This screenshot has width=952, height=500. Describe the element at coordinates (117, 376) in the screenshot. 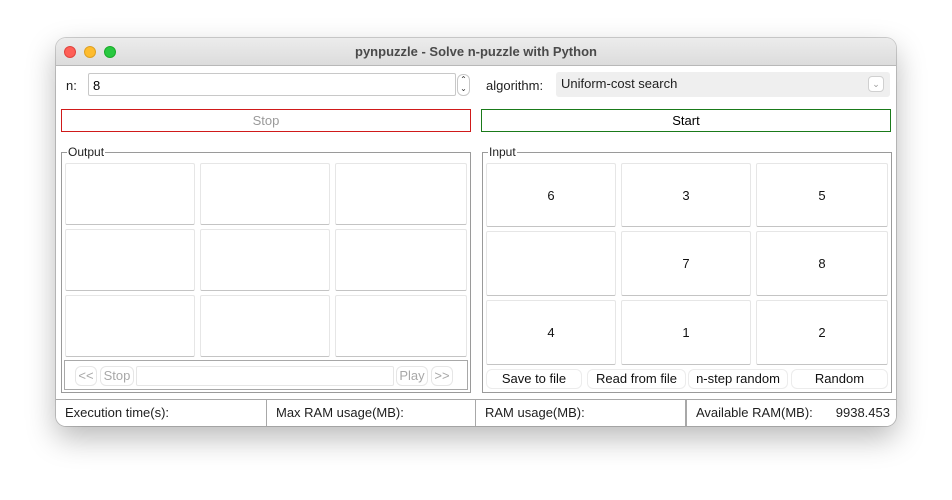

I see `playback-stop-button: Stop` at that location.